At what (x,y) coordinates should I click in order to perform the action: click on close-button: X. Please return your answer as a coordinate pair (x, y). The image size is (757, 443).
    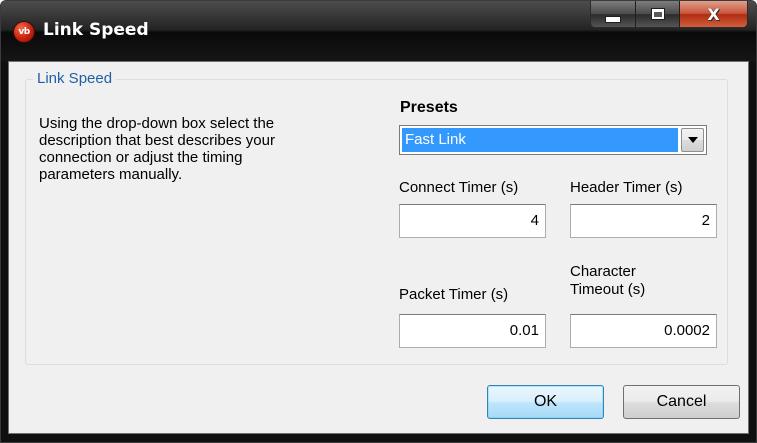
    Looking at the image, I should click on (713, 14).